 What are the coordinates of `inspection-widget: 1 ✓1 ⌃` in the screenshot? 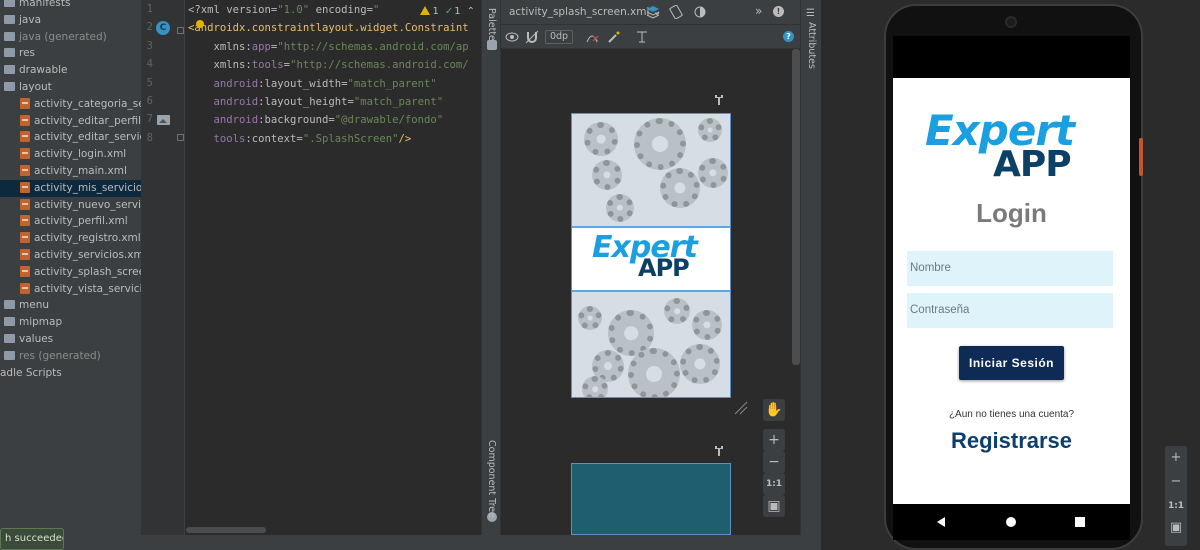 It's located at (445, 11).